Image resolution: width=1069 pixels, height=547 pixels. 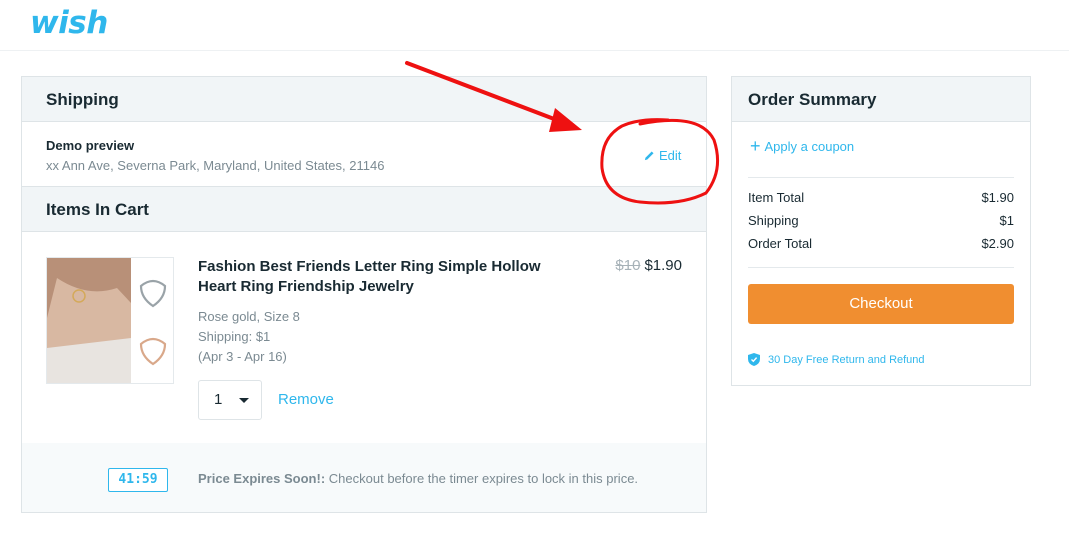 I want to click on apply-coupon-label: Apply a coupon, so click(x=809, y=146).